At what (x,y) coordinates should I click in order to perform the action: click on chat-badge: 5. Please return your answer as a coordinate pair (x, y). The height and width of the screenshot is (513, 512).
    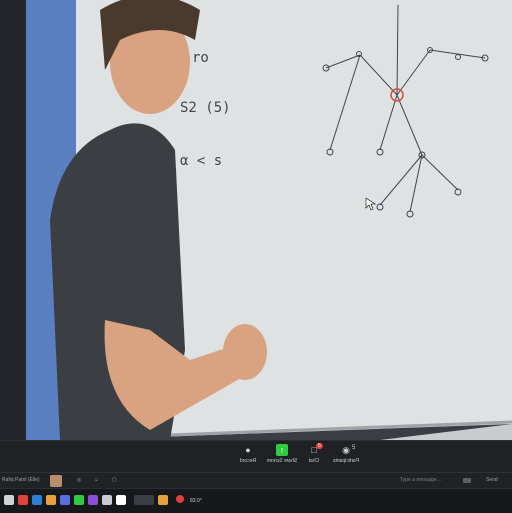
    Looking at the image, I should click on (319, 446).